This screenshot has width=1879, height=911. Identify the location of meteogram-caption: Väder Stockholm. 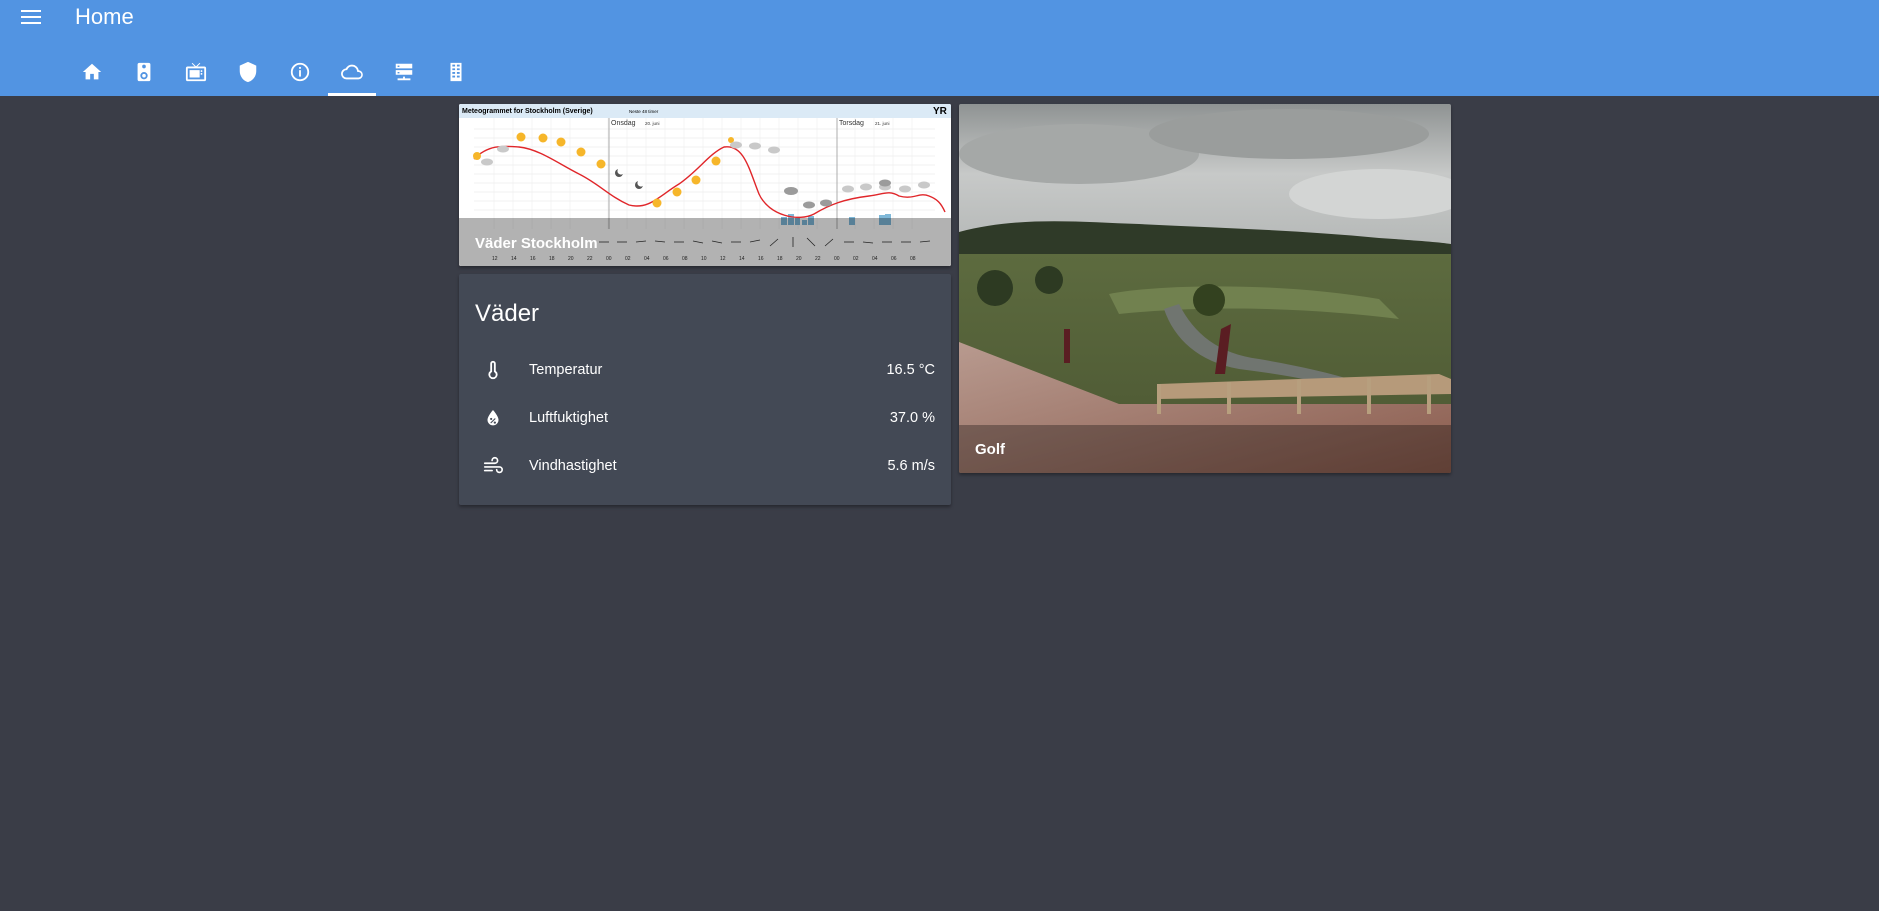
(705, 242).